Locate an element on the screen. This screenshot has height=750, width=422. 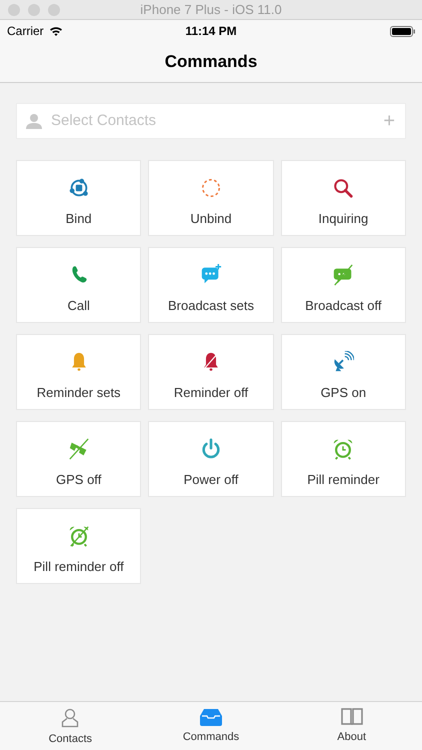
person-icon is located at coordinates (34, 121).